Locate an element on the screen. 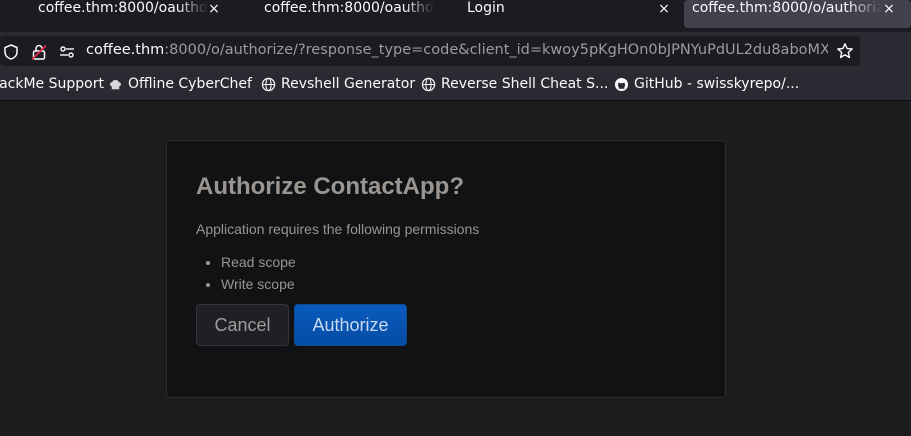  tab-title: coffee.thm:8000/o/authorize/ is located at coordinates (787, 8).